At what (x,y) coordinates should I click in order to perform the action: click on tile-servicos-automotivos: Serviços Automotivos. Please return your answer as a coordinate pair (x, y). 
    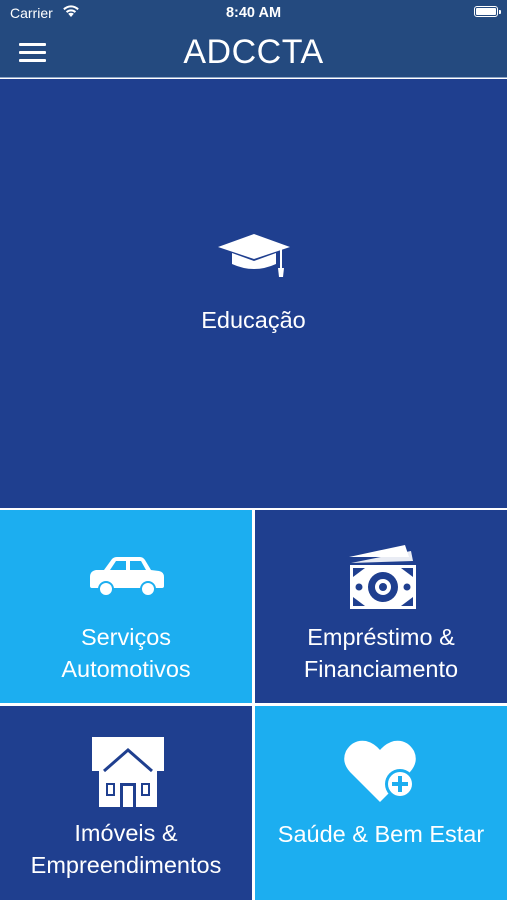
    Looking at the image, I should click on (126, 606).